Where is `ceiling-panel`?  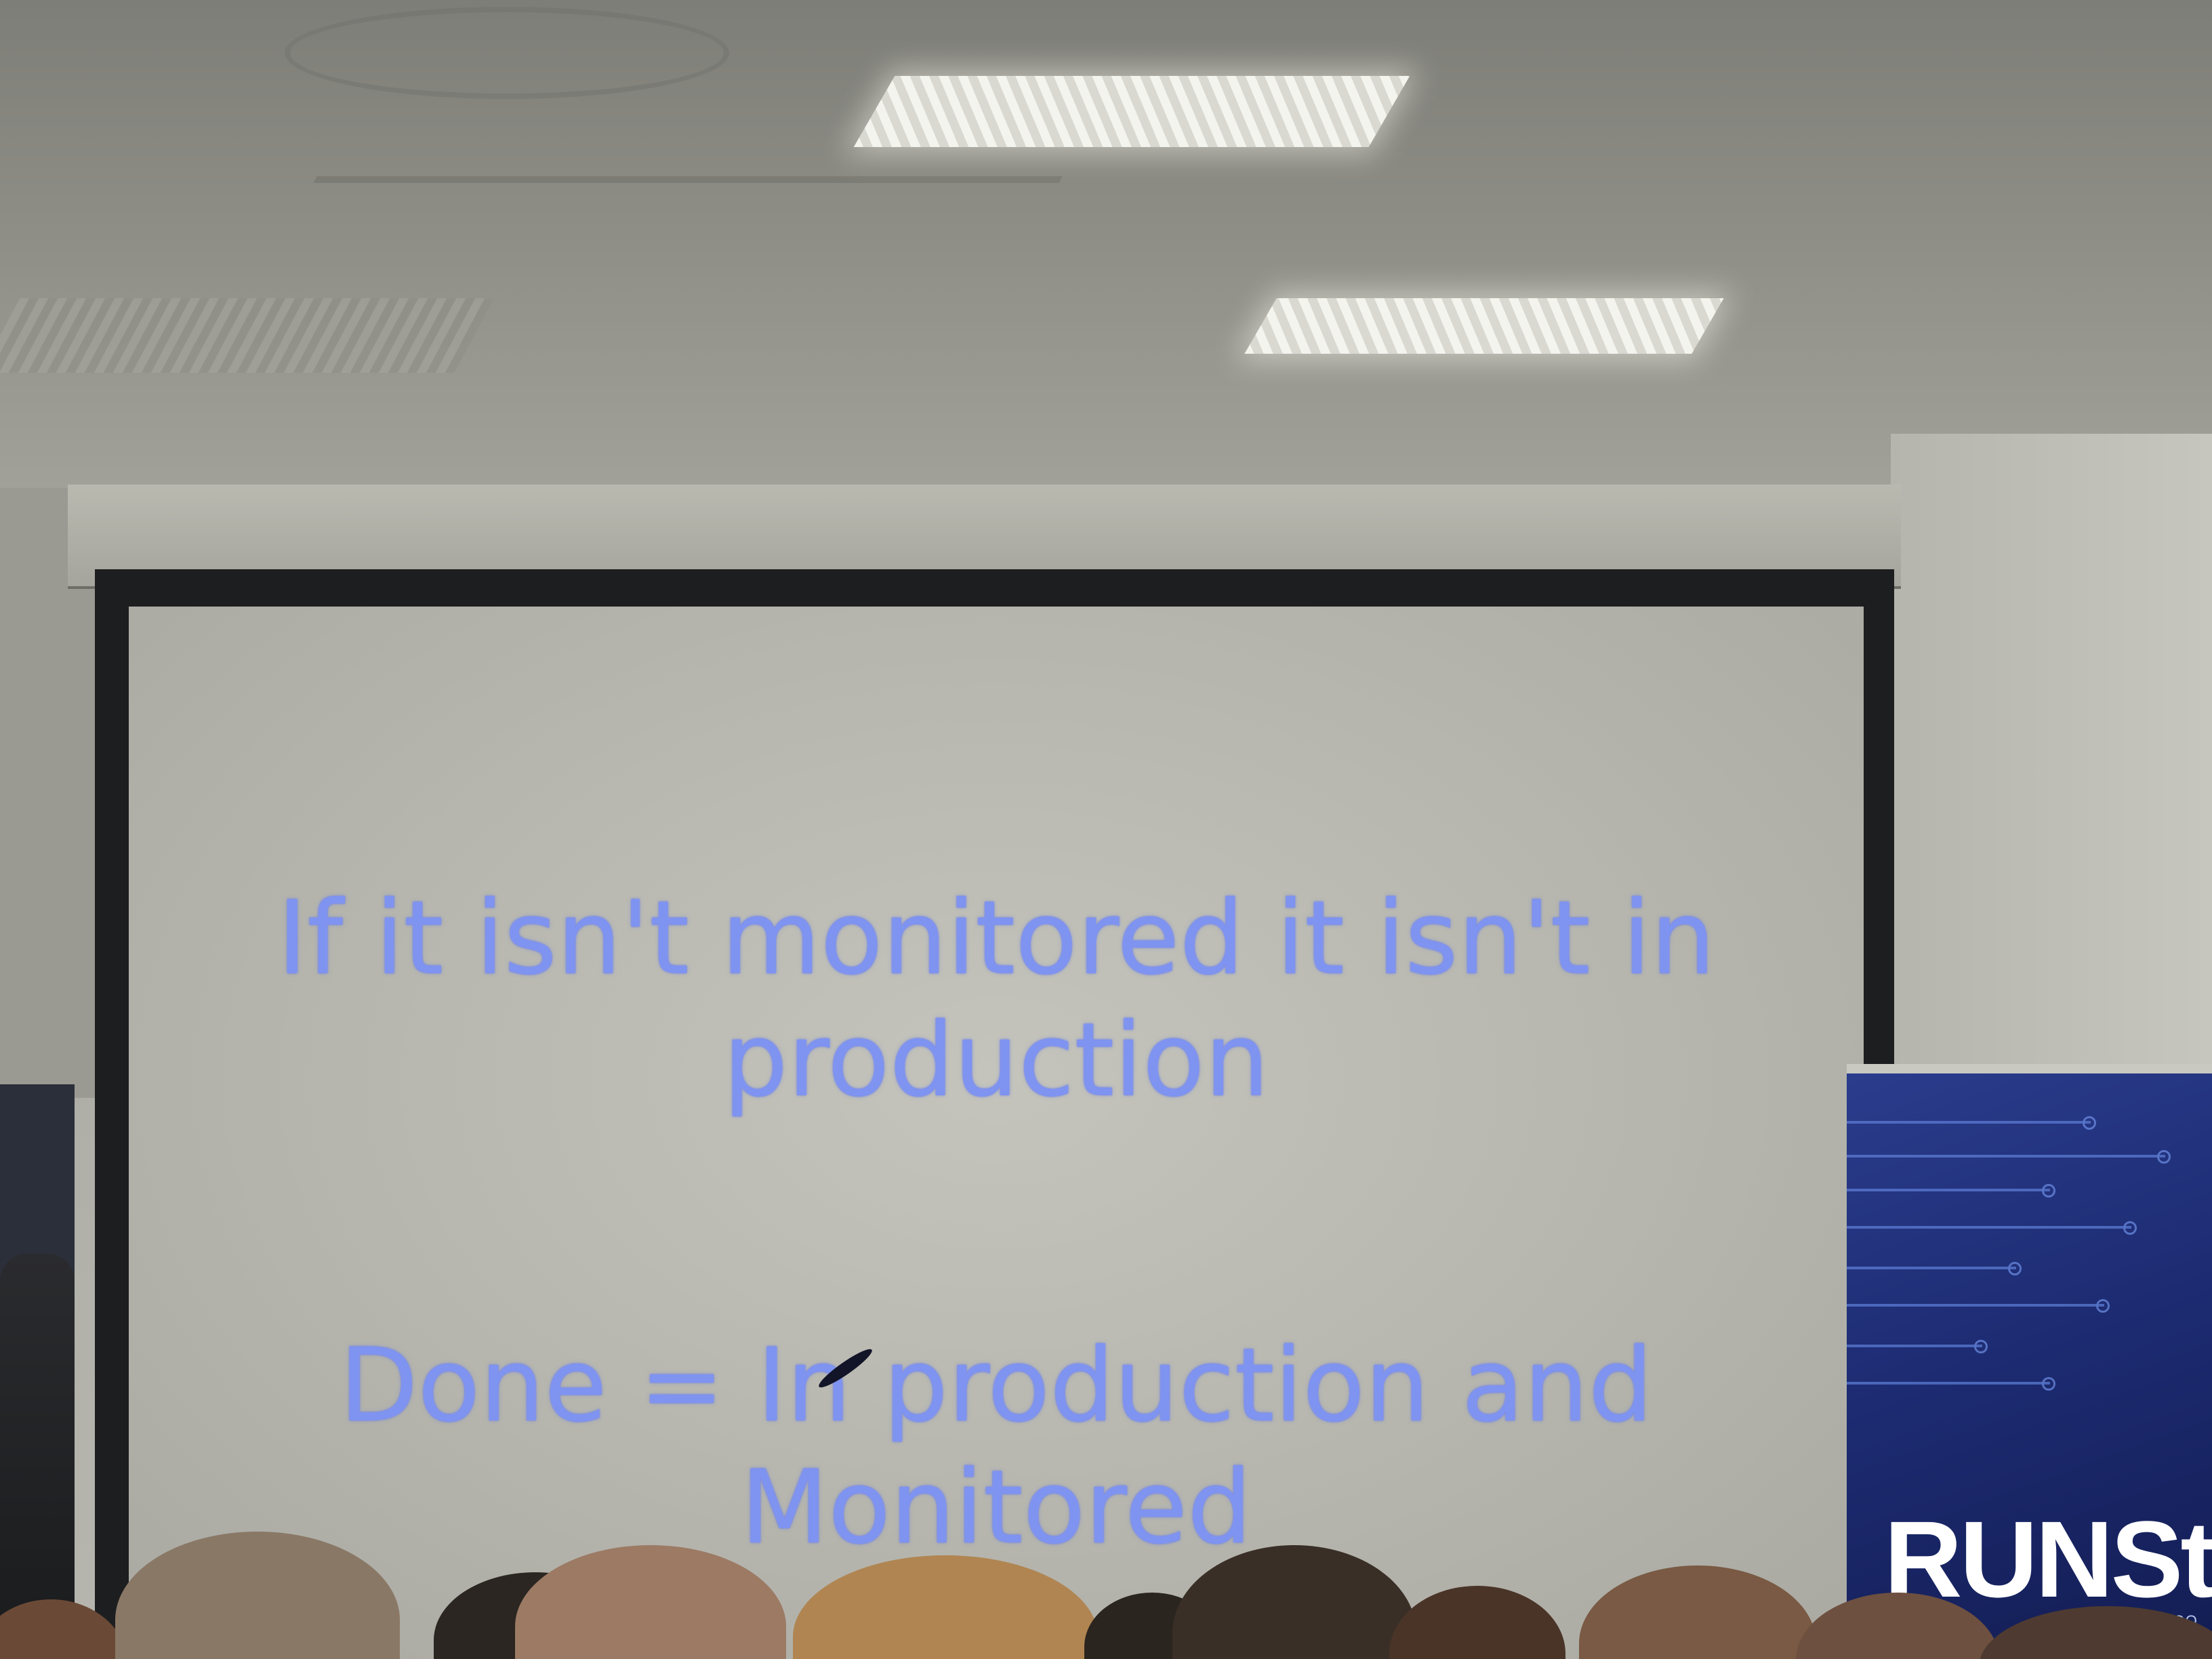 ceiling-panel is located at coordinates (657, 237).